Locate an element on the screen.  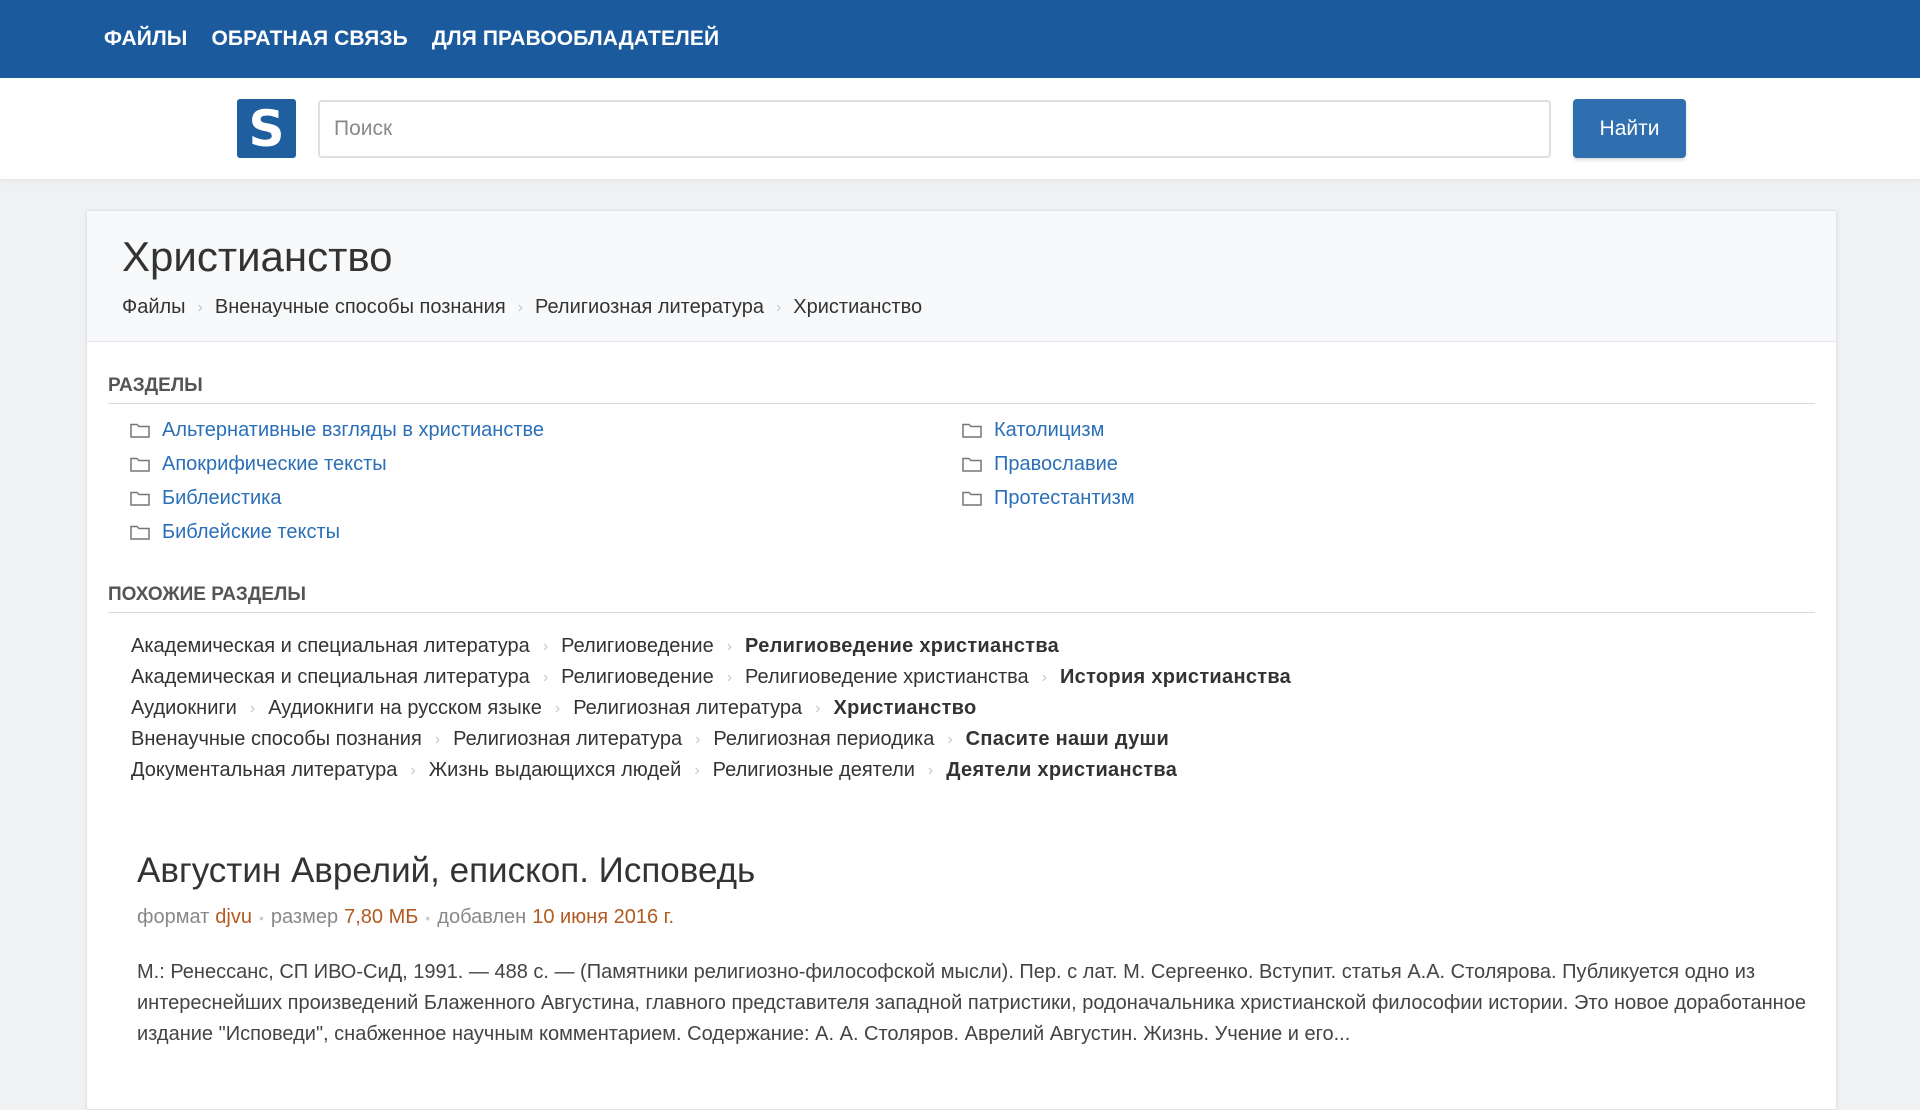
sections-column-right: Католицизм Православие Протестантизм is located at coordinates (1048, 481).